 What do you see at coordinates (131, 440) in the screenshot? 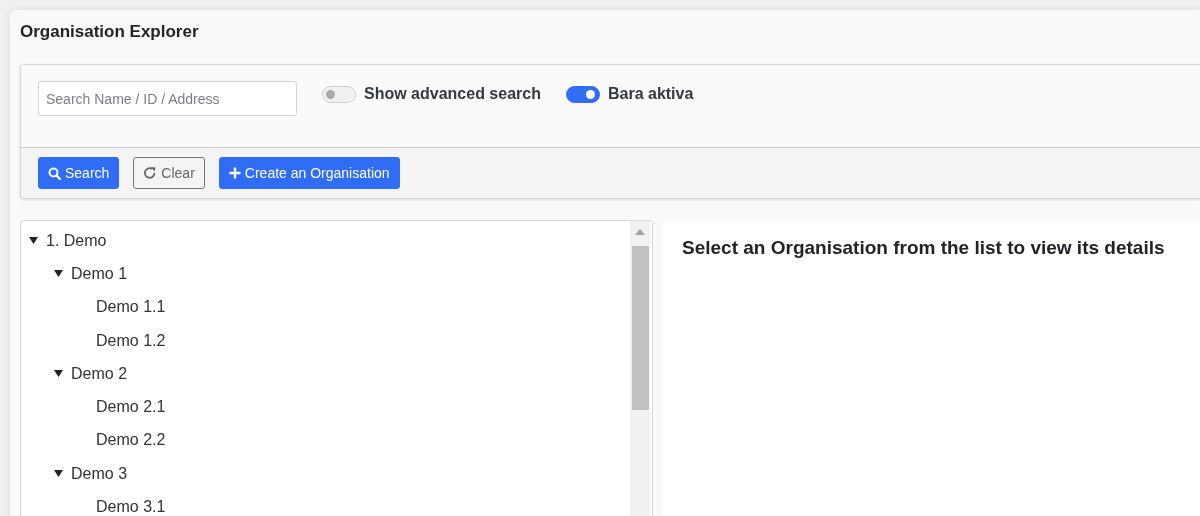
I see `tree-item: Demo 2.2` at bounding box center [131, 440].